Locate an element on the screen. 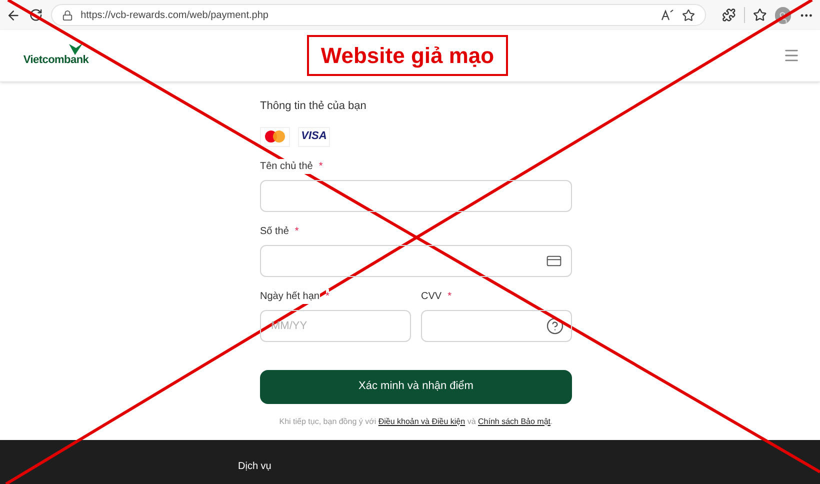 This screenshot has width=820, height=484. favorite-icon is located at coordinates (688, 15).